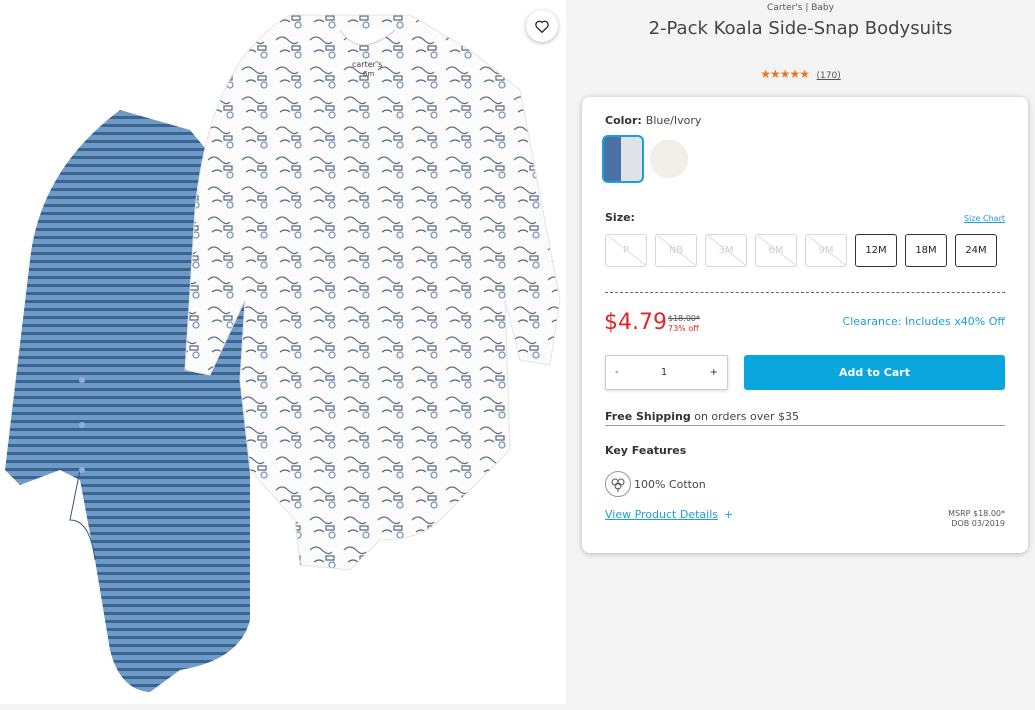 The width and height of the screenshot is (1035, 710). Describe the element at coordinates (984, 218) in the screenshot. I see `size-chart-link: Size Chart` at that location.